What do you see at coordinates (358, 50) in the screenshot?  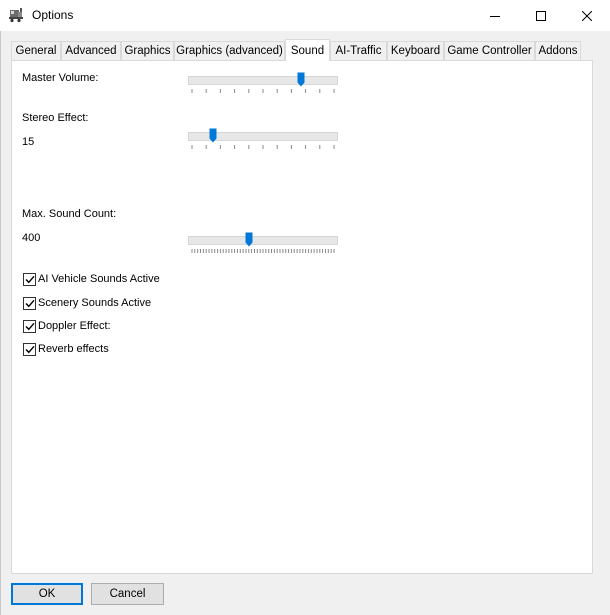 I see `tab-ai-traffic: AI-Traffic` at bounding box center [358, 50].